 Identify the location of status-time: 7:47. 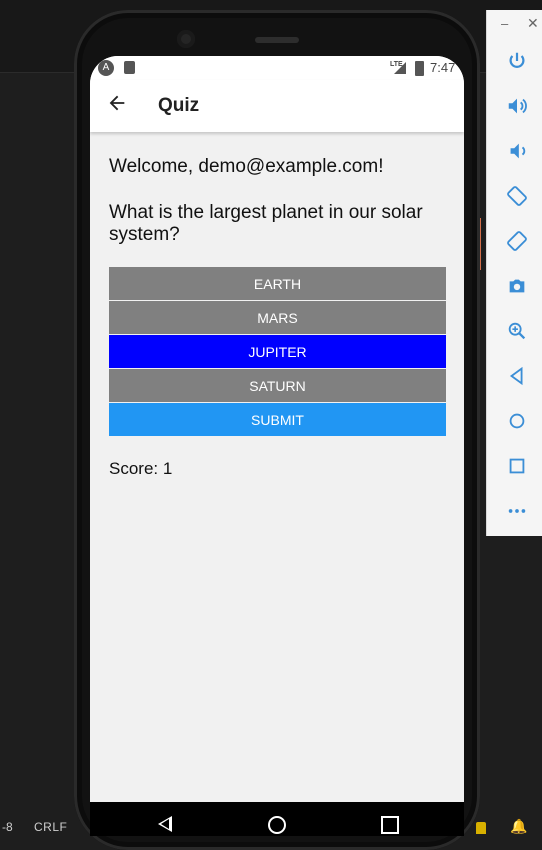
(443, 67).